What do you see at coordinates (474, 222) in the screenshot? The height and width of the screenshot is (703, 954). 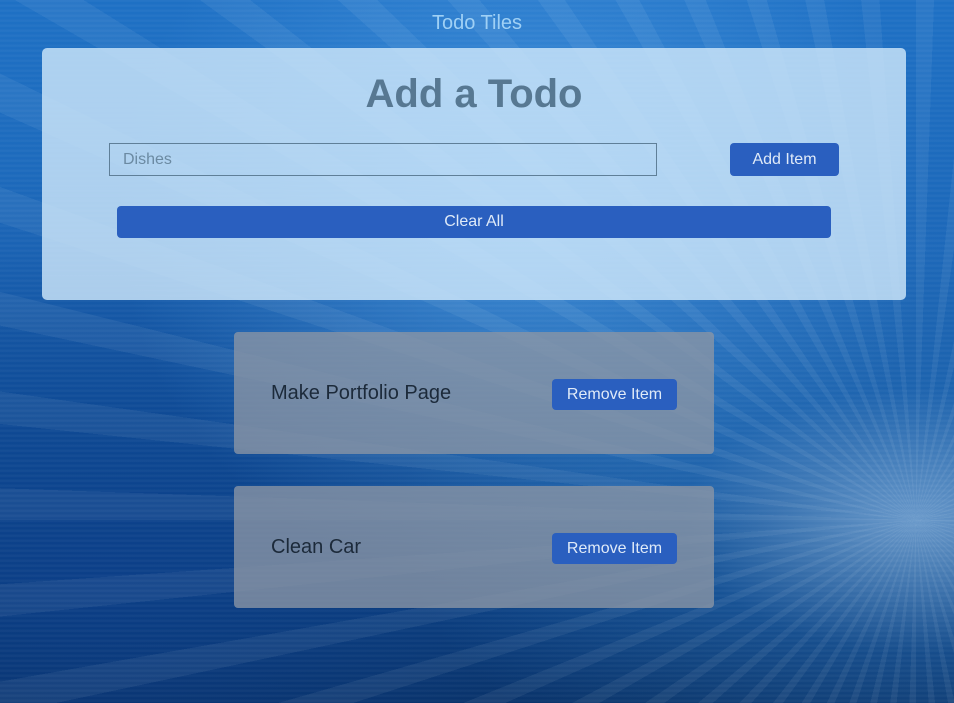 I see `clear-all-button: Clear All` at bounding box center [474, 222].